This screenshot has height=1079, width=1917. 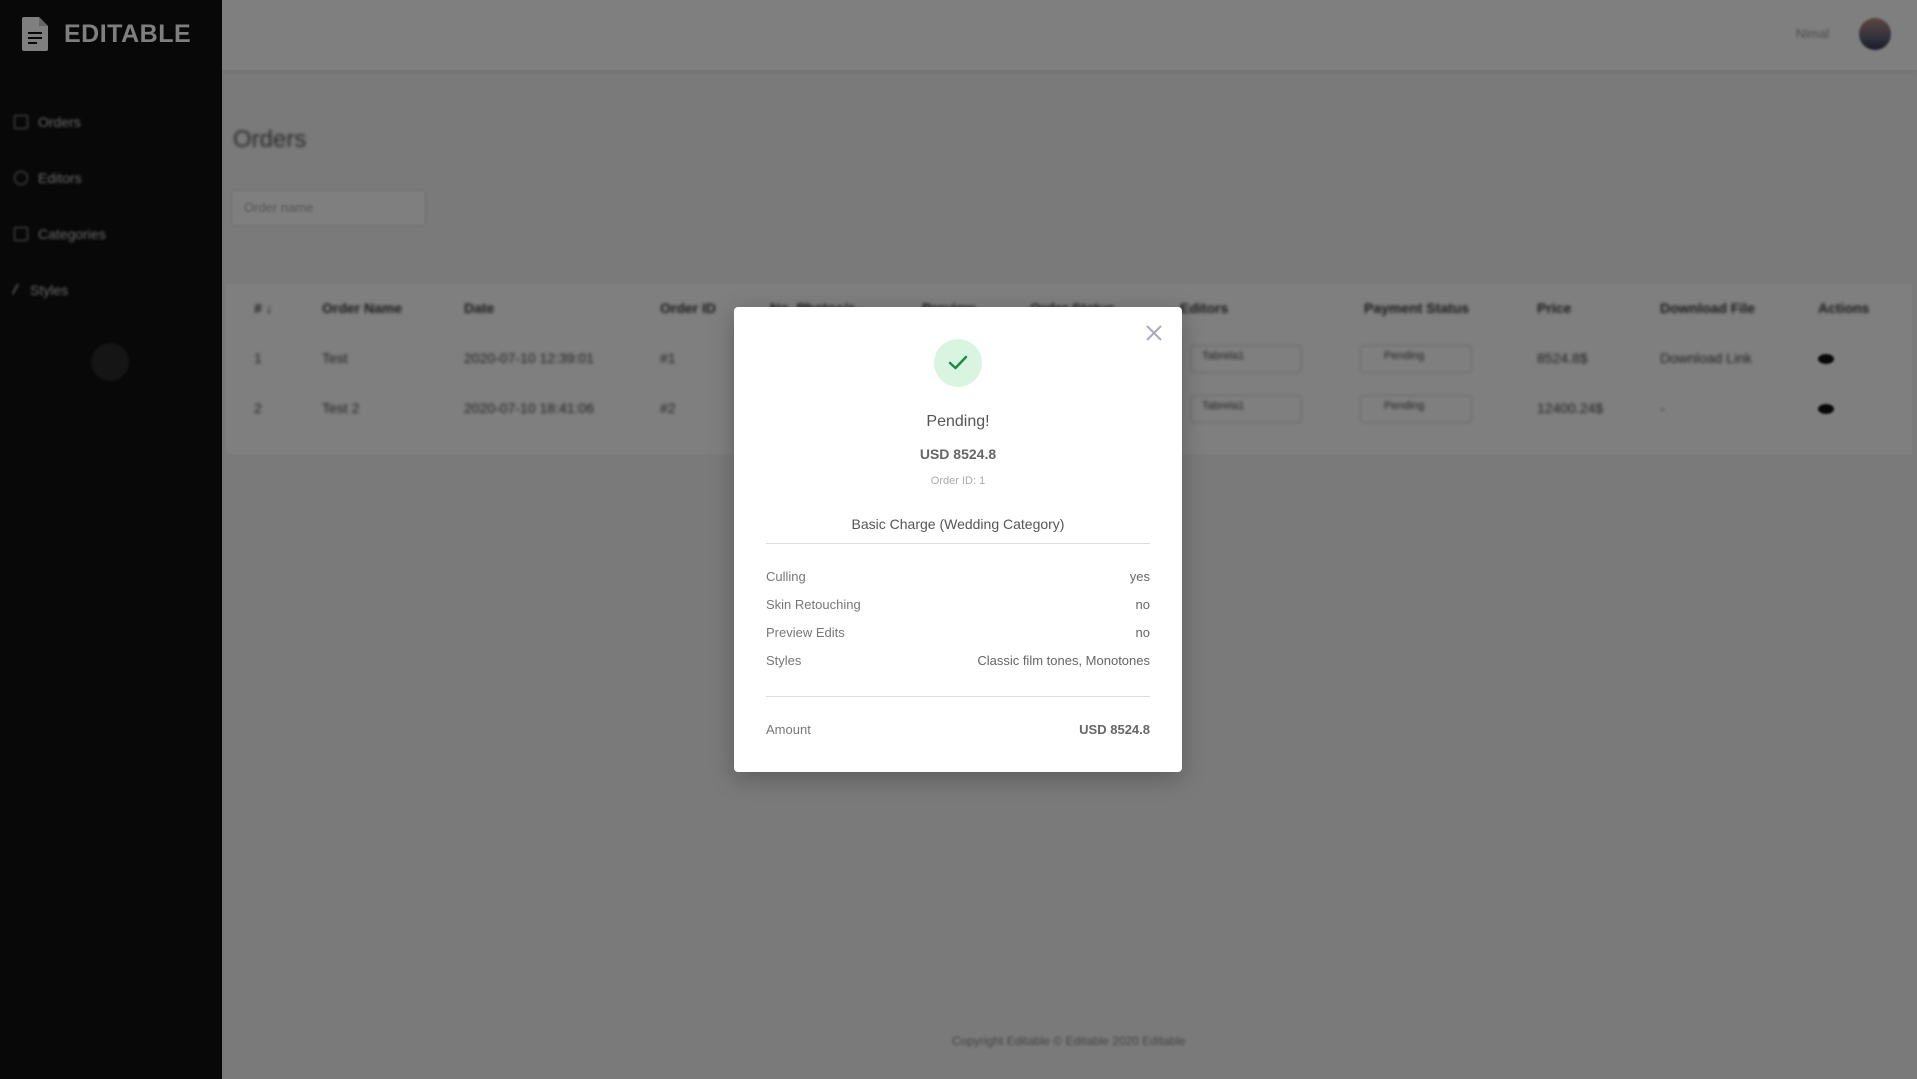 I want to click on amount-value: USD 8524.8, so click(x=1114, y=729).